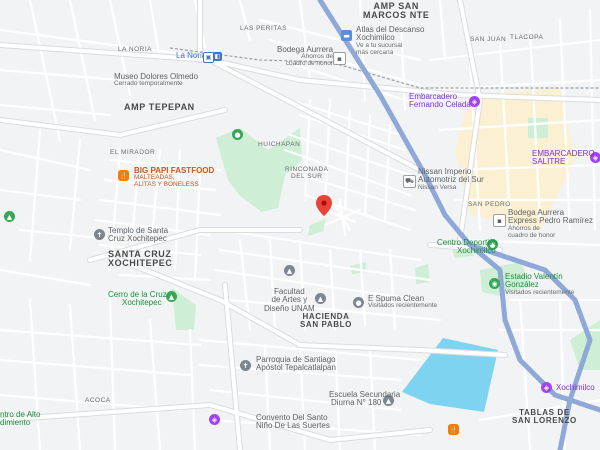 The image size is (600, 450). Describe the element at coordinates (166, 185) in the screenshot. I see `poi-subtitle: ALITAS Y BONELESS` at that location.